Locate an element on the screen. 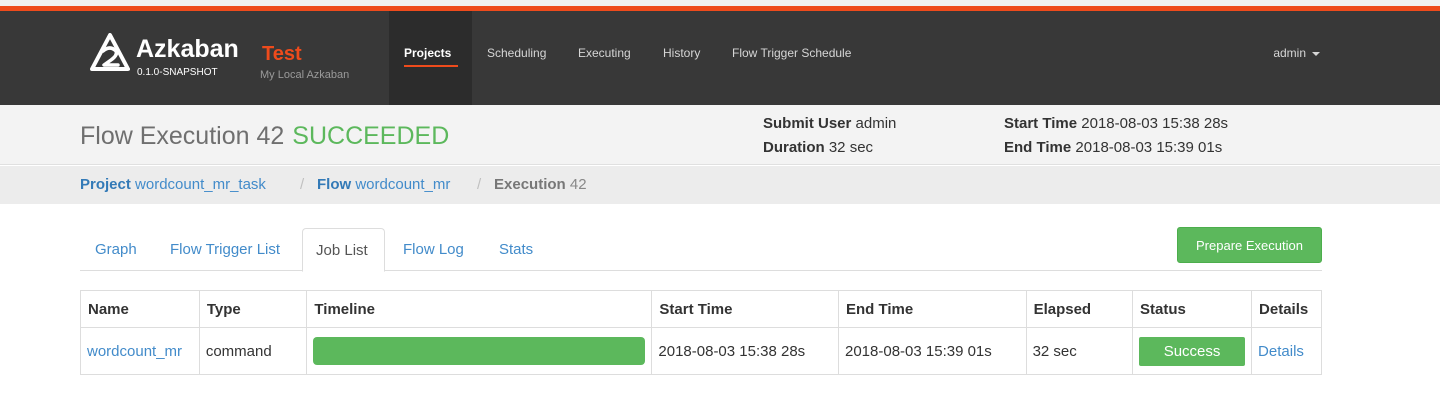 This screenshot has height=406, width=1440. duration: Duration 32 sec is located at coordinates (818, 147).